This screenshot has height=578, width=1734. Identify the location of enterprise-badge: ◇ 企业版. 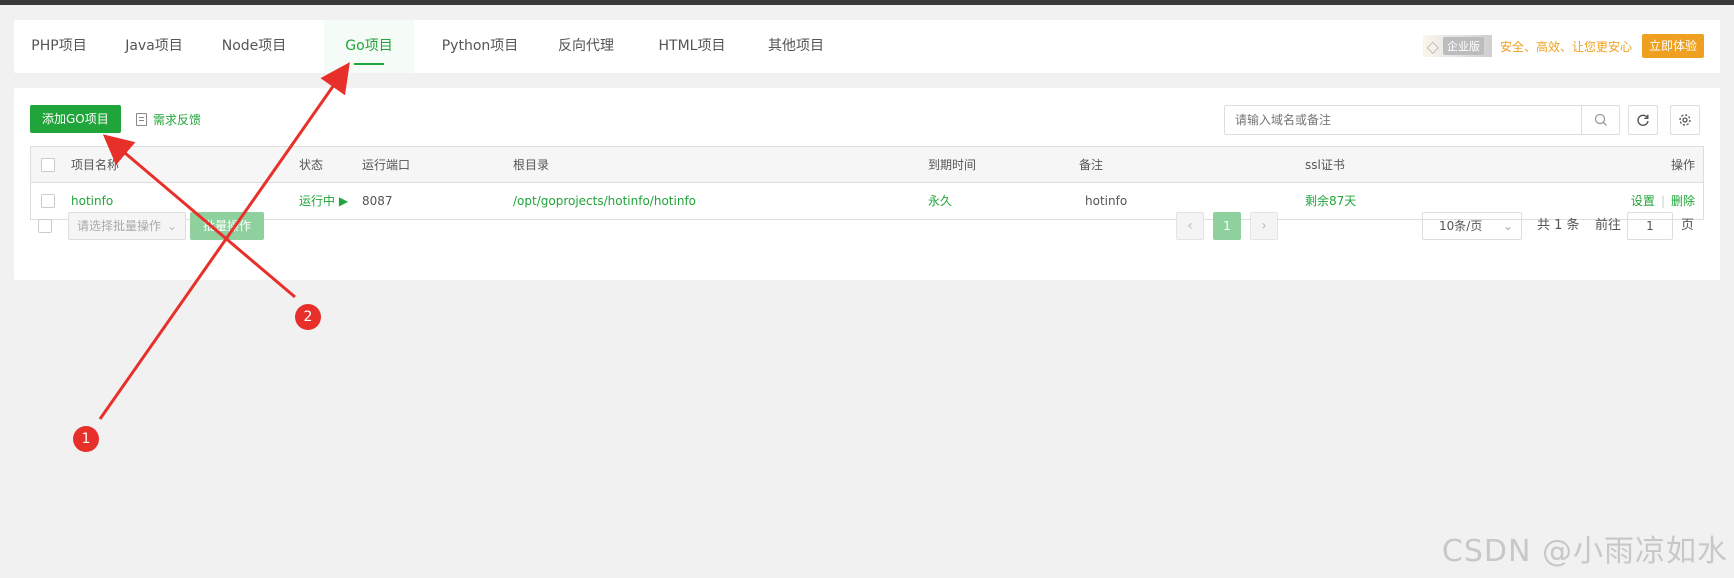
(1457, 46).